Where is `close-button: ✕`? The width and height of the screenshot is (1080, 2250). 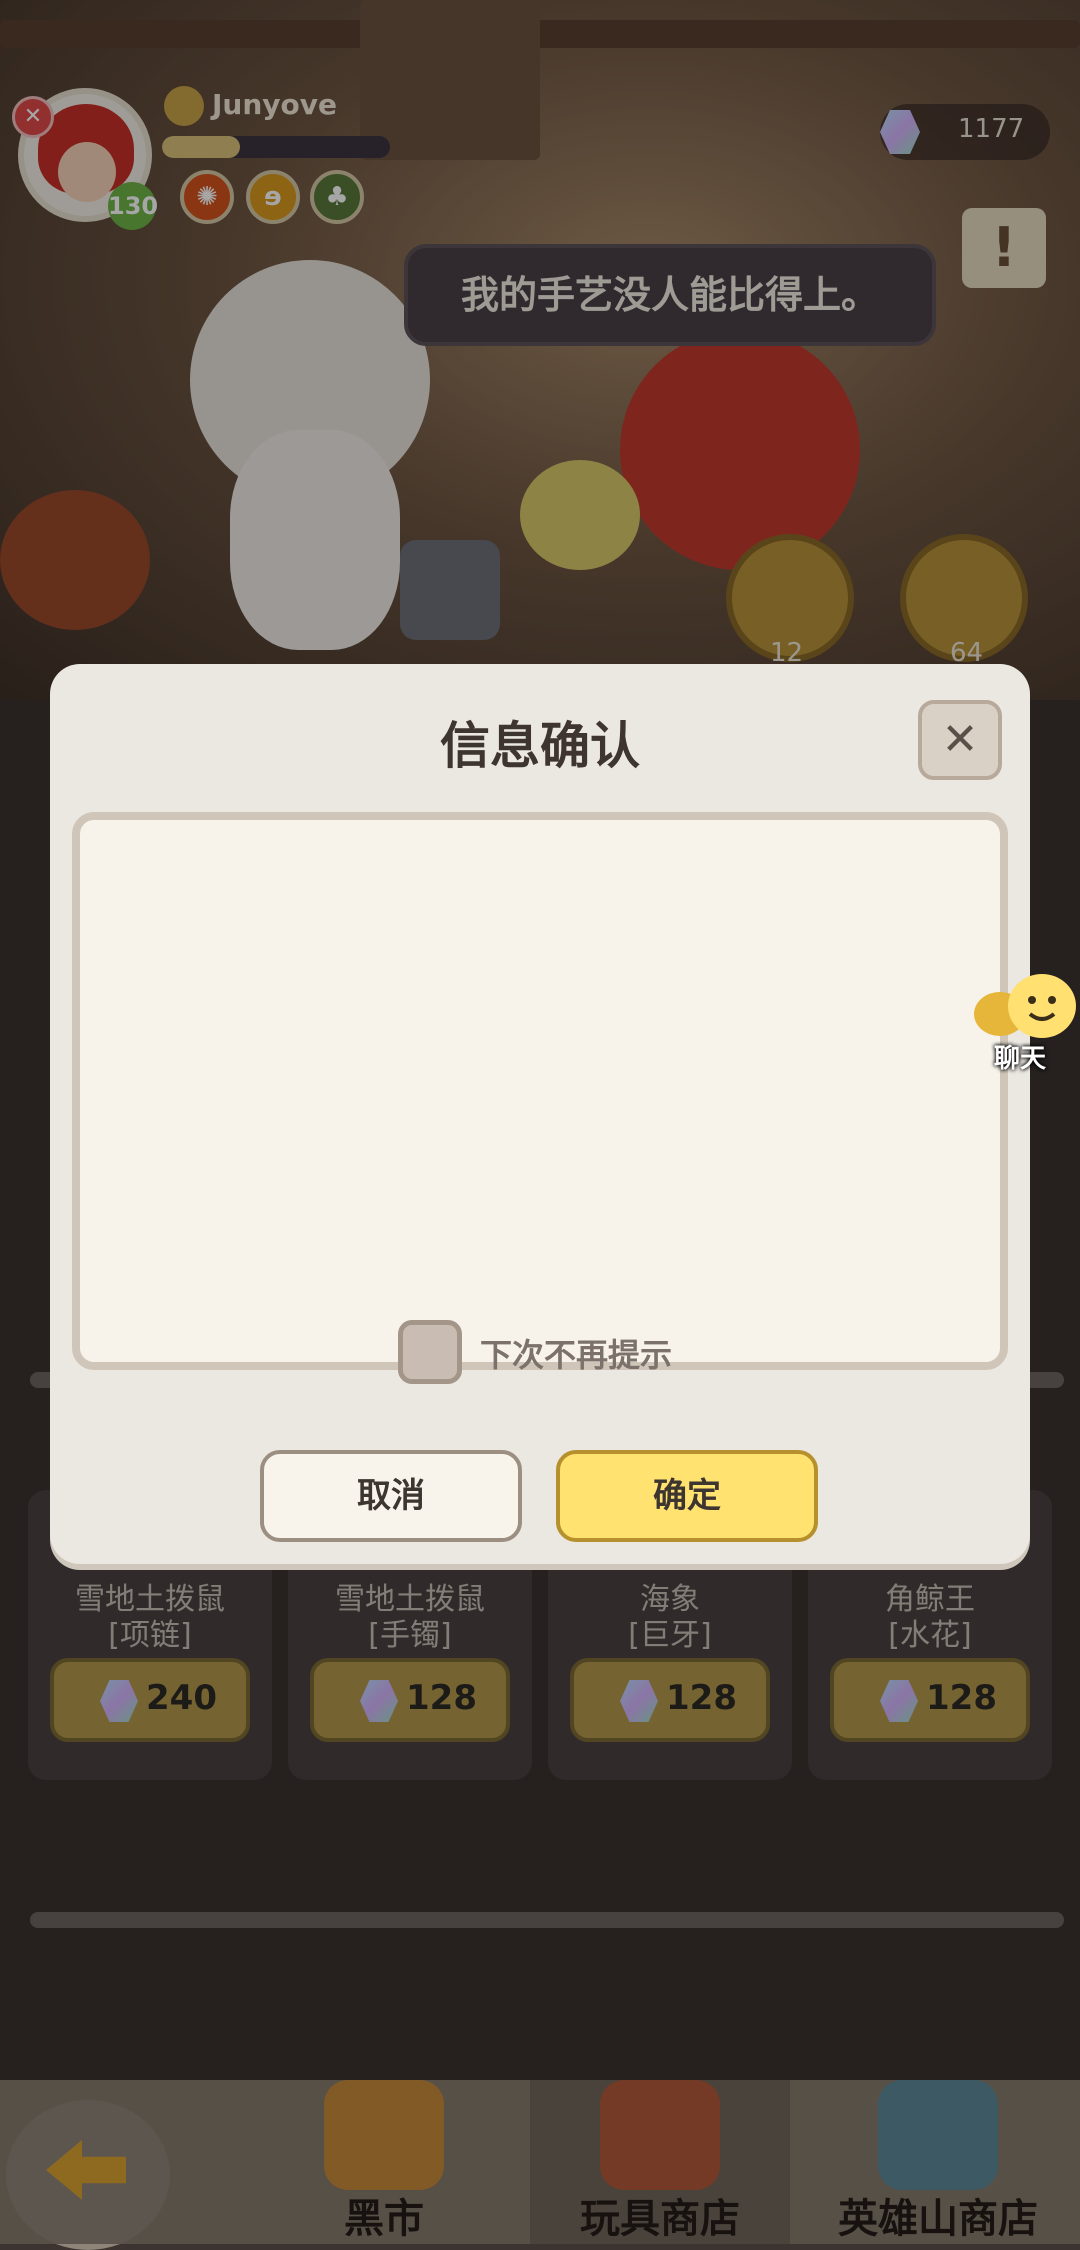 close-button: ✕ is located at coordinates (960, 740).